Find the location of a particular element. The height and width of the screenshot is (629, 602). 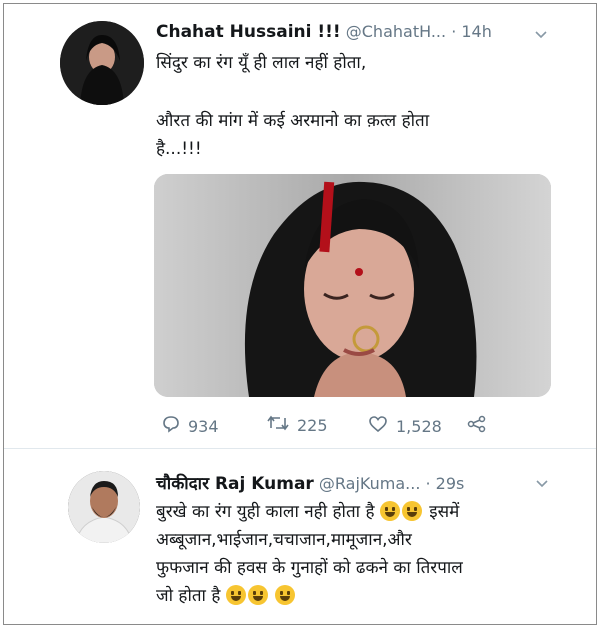

smile-emoji-icon is located at coordinates (285, 595).